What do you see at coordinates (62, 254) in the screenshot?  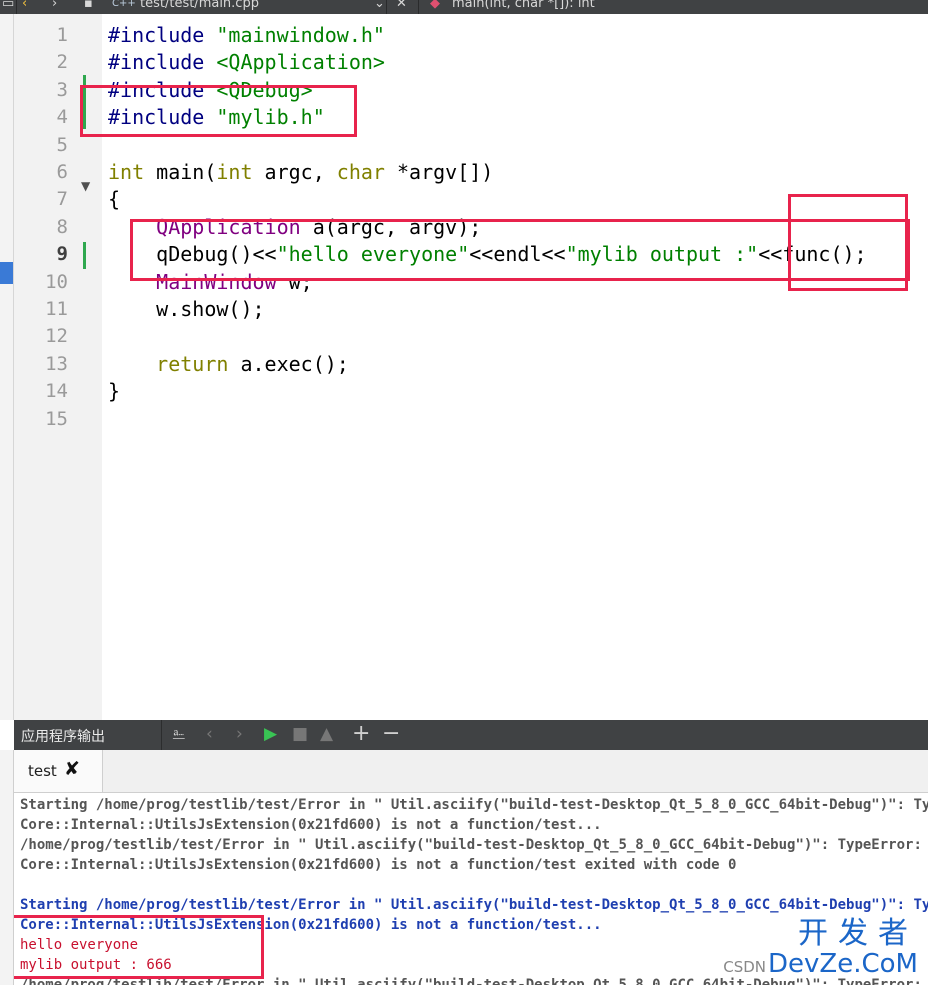 I see `line-number: 9` at bounding box center [62, 254].